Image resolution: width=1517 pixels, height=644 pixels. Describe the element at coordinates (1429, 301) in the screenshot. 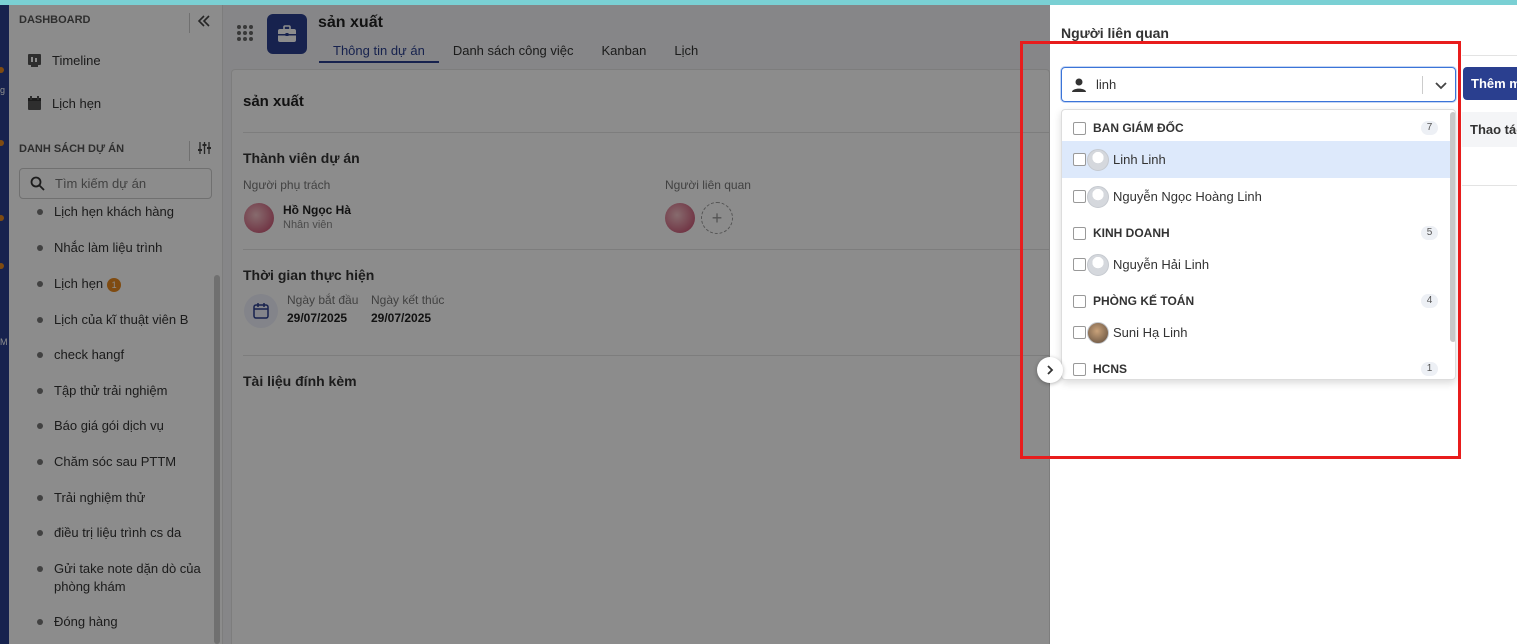

I see `group-count-badge: 4` at that location.